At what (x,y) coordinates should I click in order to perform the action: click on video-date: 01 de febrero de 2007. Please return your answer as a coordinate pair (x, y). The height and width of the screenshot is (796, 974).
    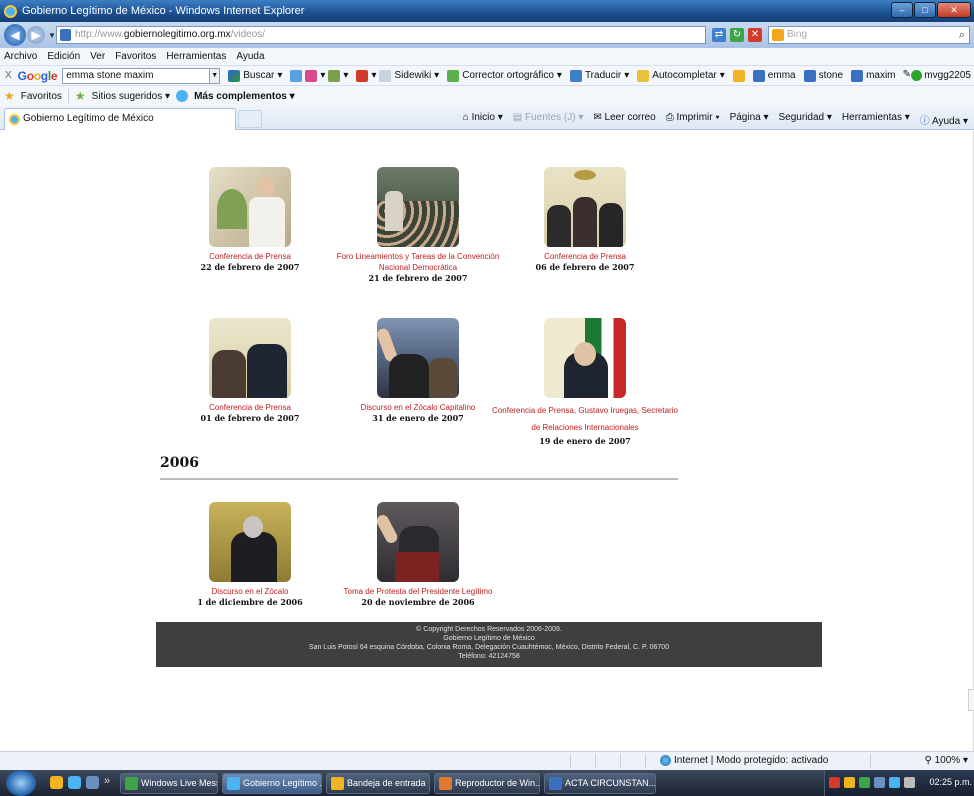
    Looking at the image, I should click on (250, 418).